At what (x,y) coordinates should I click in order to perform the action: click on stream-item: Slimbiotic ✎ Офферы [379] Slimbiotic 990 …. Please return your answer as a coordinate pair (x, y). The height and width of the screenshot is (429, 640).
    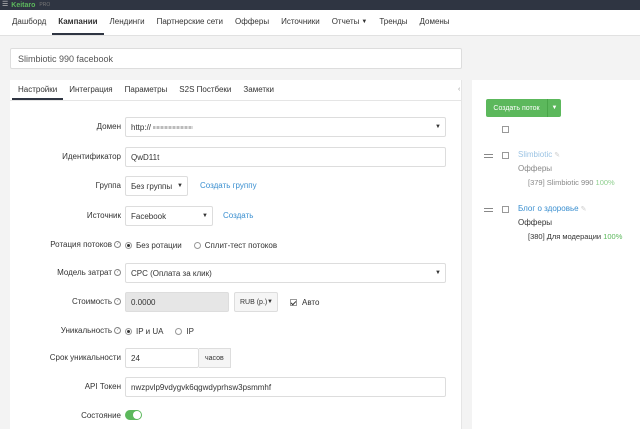
    Looking at the image, I should click on (562, 170).